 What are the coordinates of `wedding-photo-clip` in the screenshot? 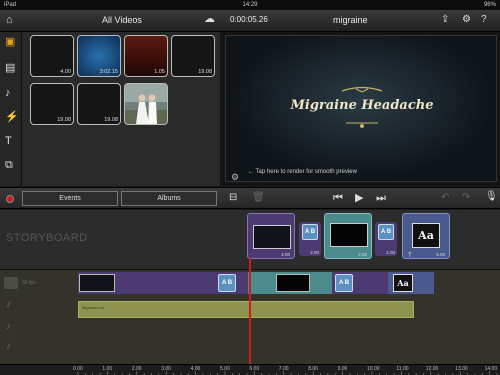 It's located at (146, 104).